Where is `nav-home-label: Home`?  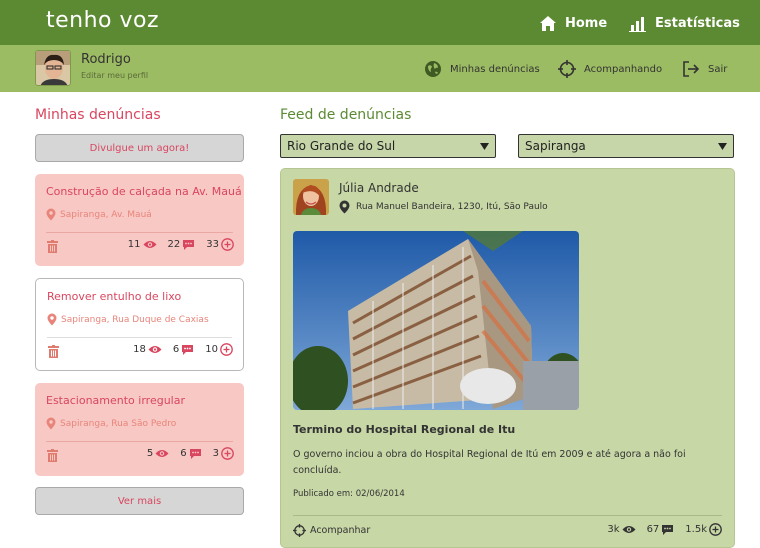
nav-home-label: Home is located at coordinates (586, 23).